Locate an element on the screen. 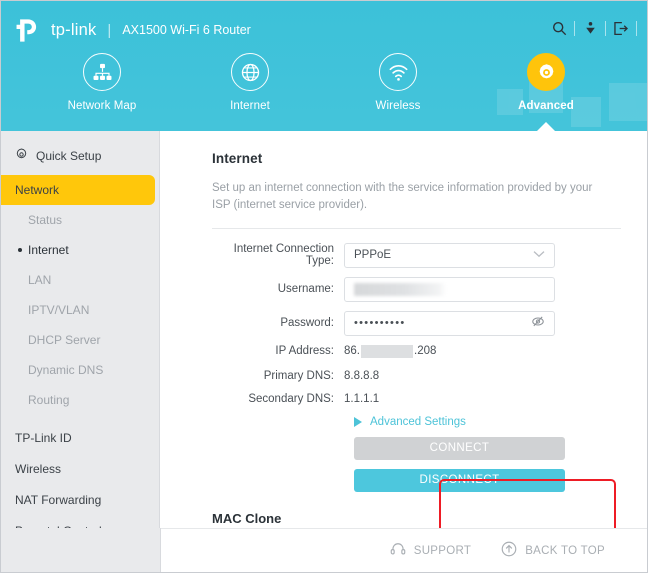 Image resolution: width=648 pixels, height=573 pixels. back-to-top-button: BACK TO TOP is located at coordinates (553, 550).